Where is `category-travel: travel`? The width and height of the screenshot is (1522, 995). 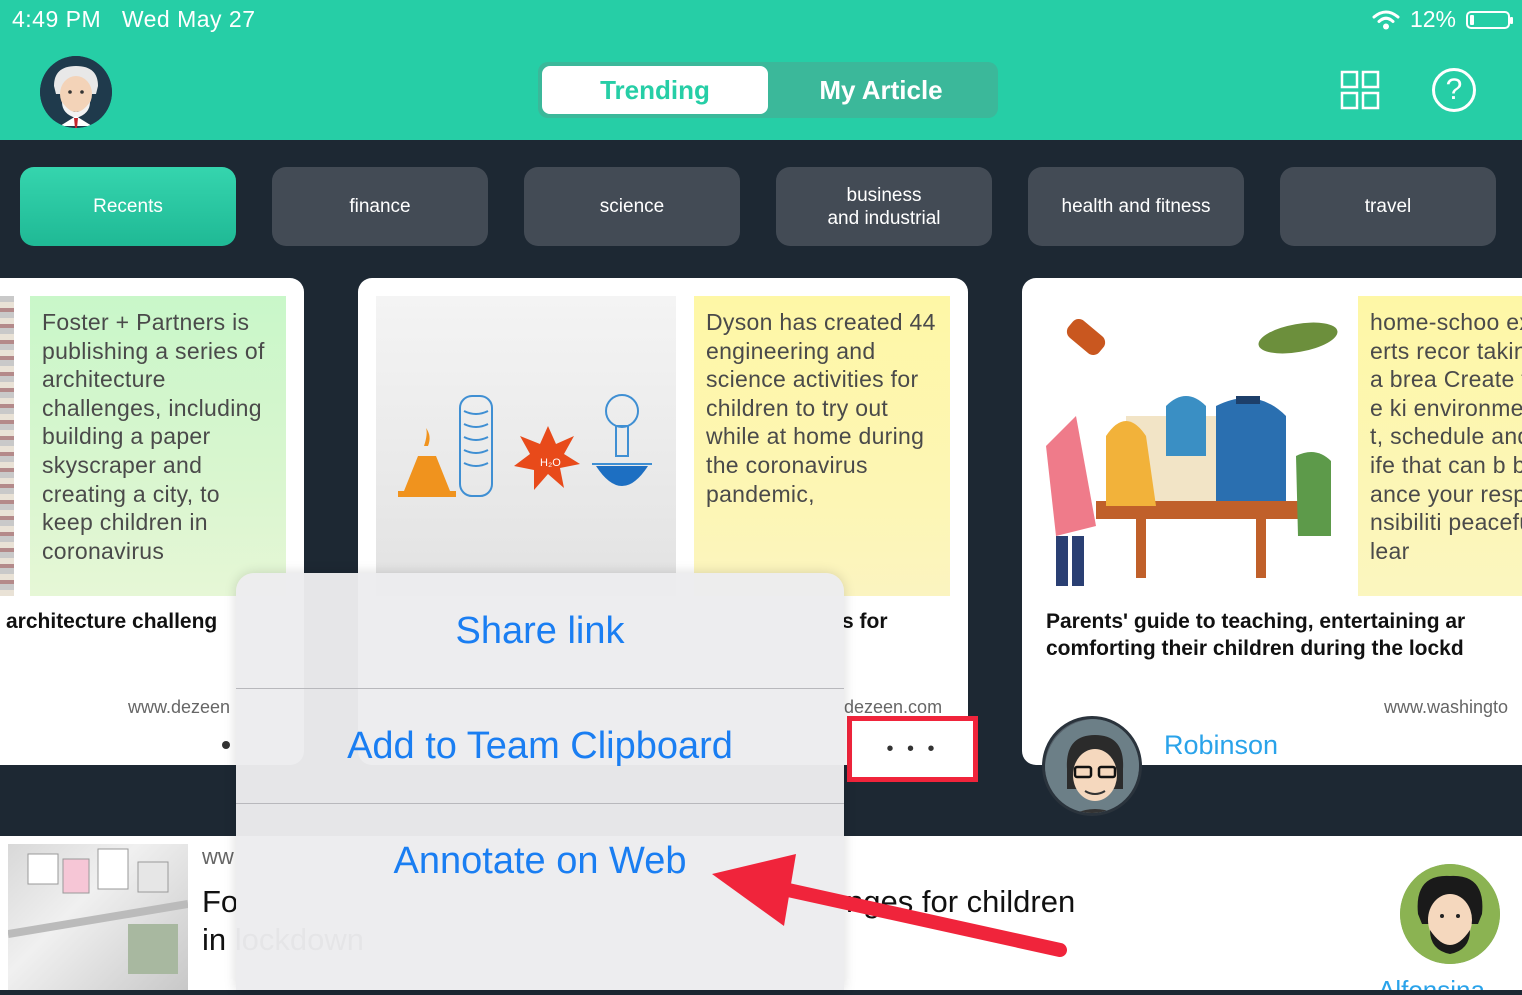 category-travel: travel is located at coordinates (1388, 206).